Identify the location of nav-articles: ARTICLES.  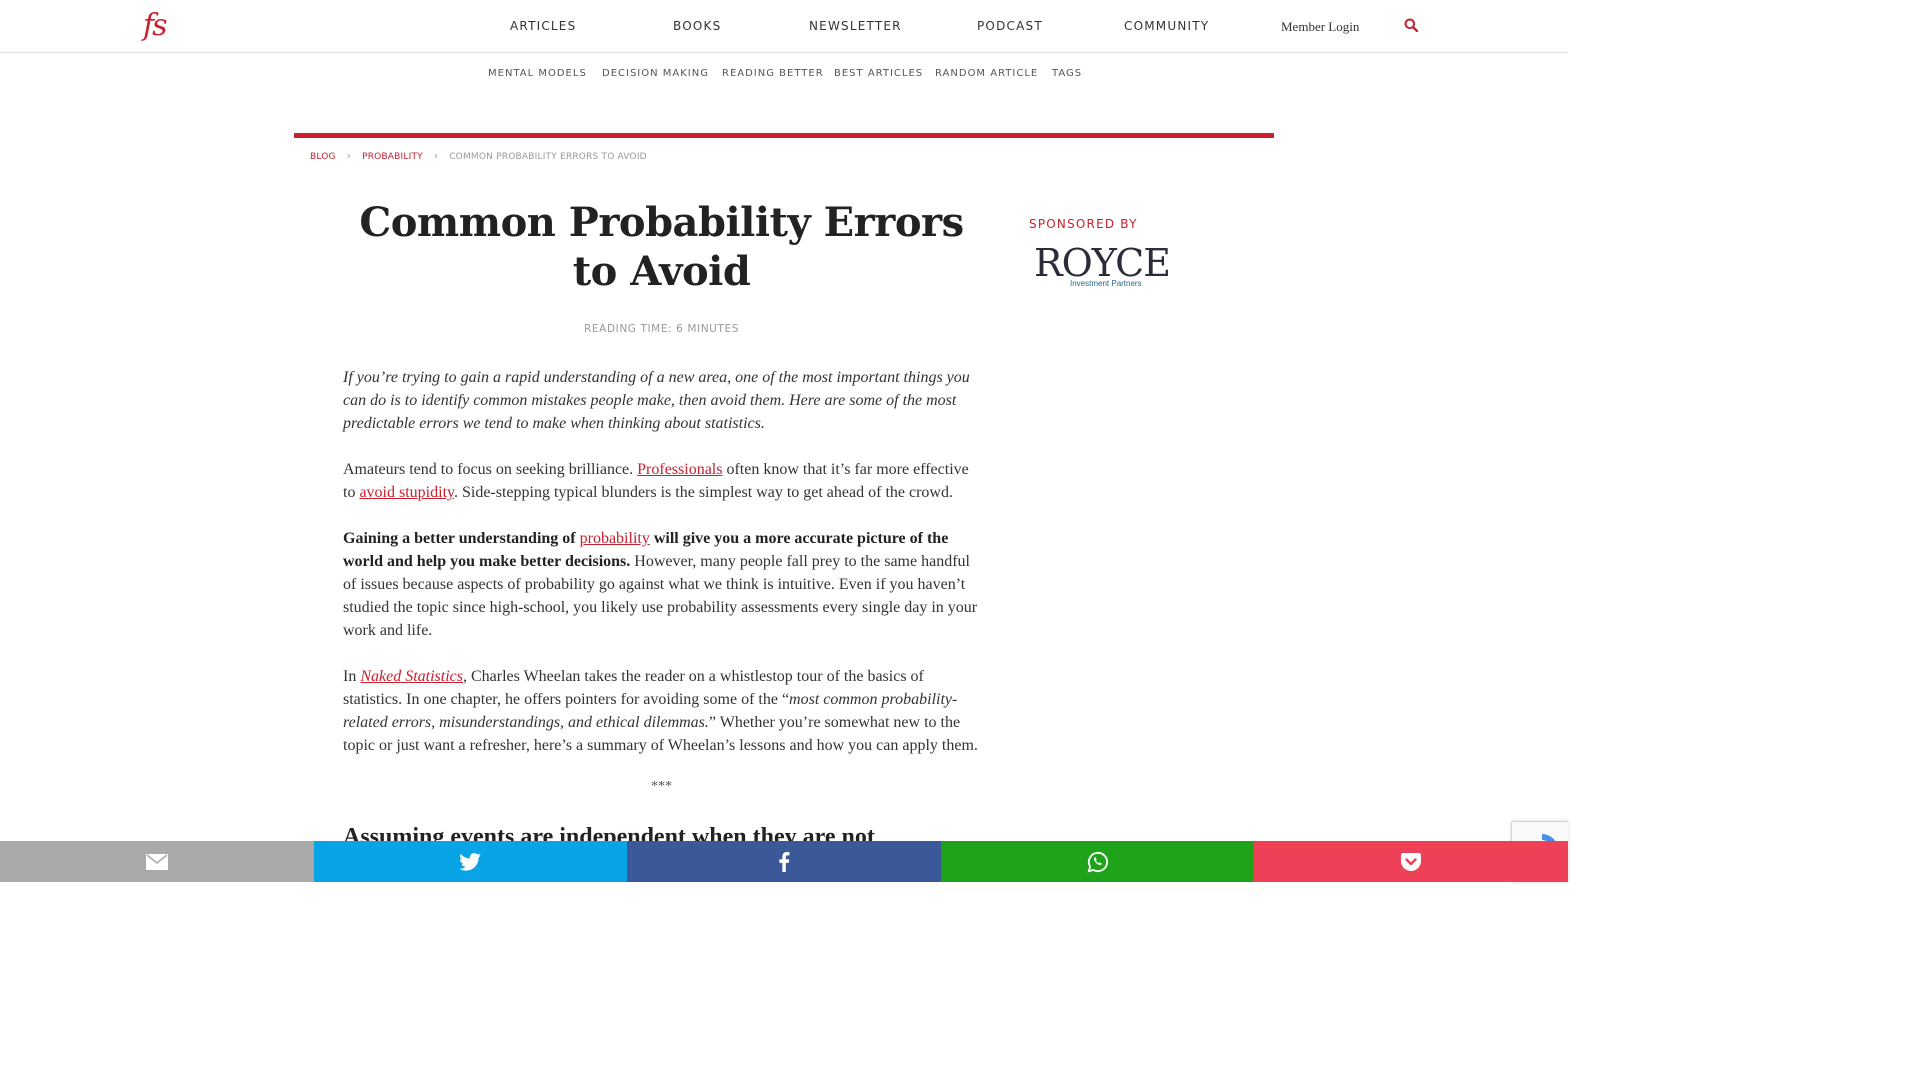
(543, 26).